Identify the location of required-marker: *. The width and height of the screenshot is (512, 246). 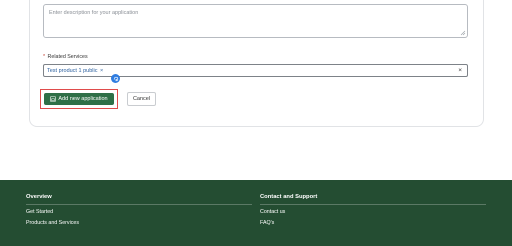
(44, 57).